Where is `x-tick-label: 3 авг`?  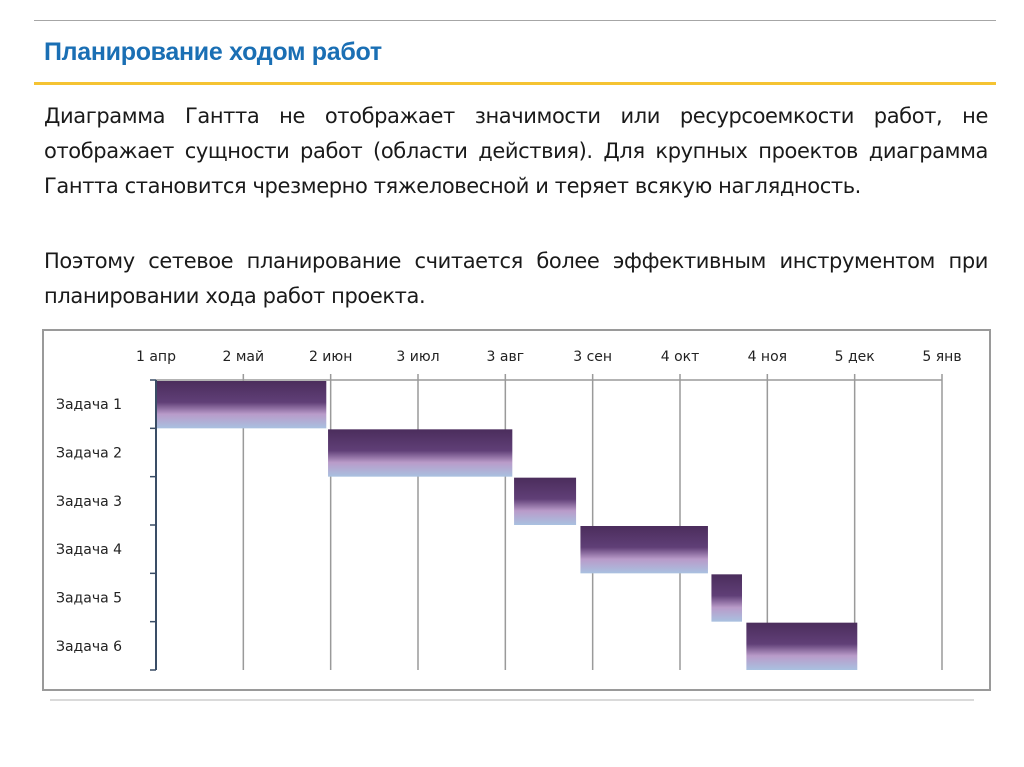 x-tick-label: 3 авг is located at coordinates (506, 357).